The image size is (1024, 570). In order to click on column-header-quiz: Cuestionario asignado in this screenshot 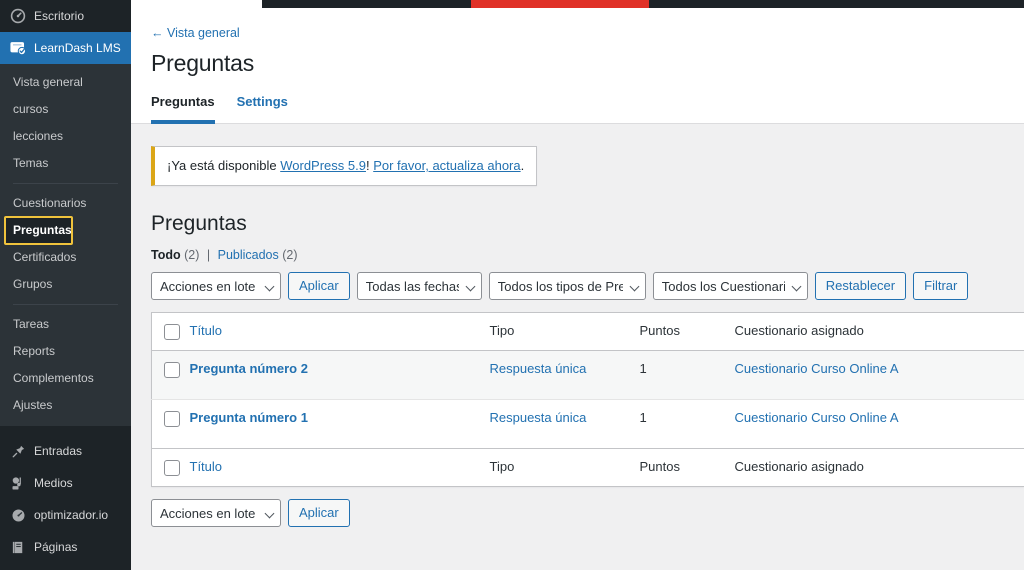, I will do `click(879, 331)`.